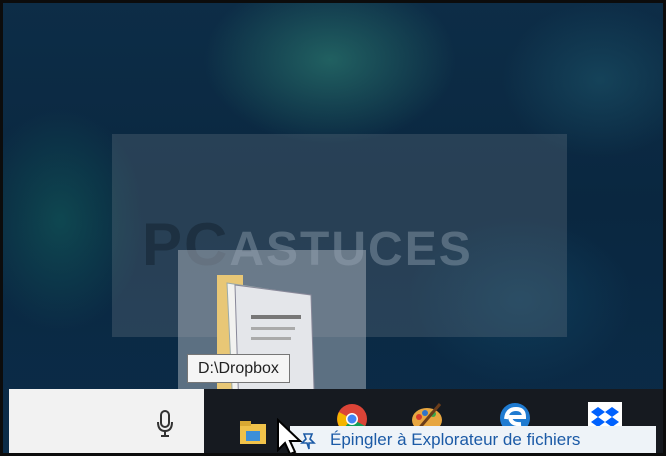  What do you see at coordinates (165, 424) in the screenshot?
I see `microphone-icon` at bounding box center [165, 424].